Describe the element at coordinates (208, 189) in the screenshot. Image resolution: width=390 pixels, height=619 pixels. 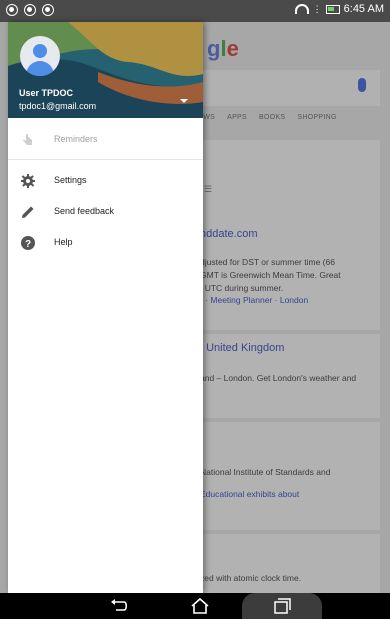
I see `grid-icon: ☰` at that location.